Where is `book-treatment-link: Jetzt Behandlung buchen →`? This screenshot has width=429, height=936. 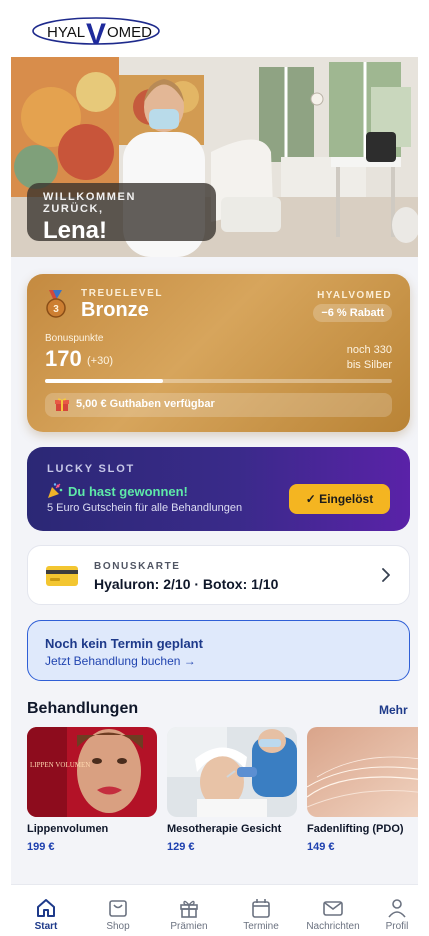
book-treatment-link: Jetzt Behandlung buchen → is located at coordinates (120, 661).